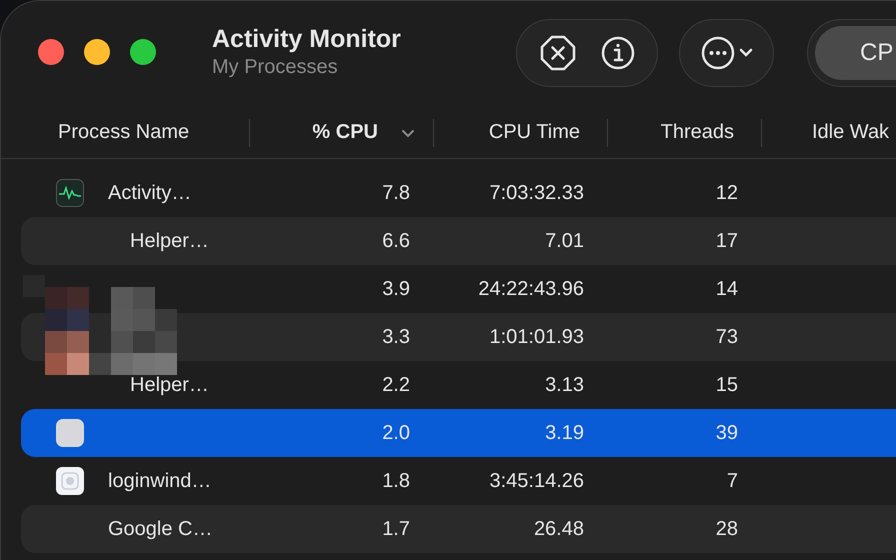 The width and height of the screenshot is (896, 560). I want to click on process-row: Helper… 6.6 7.01 17, so click(458, 241).